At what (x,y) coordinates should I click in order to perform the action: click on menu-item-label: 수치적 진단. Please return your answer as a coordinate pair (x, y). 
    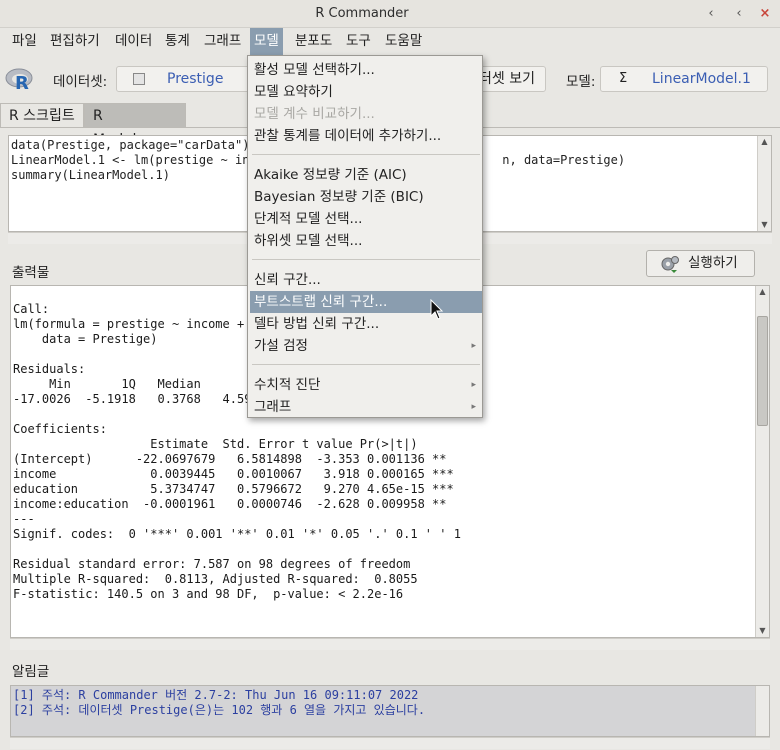
    Looking at the image, I should click on (287, 385).